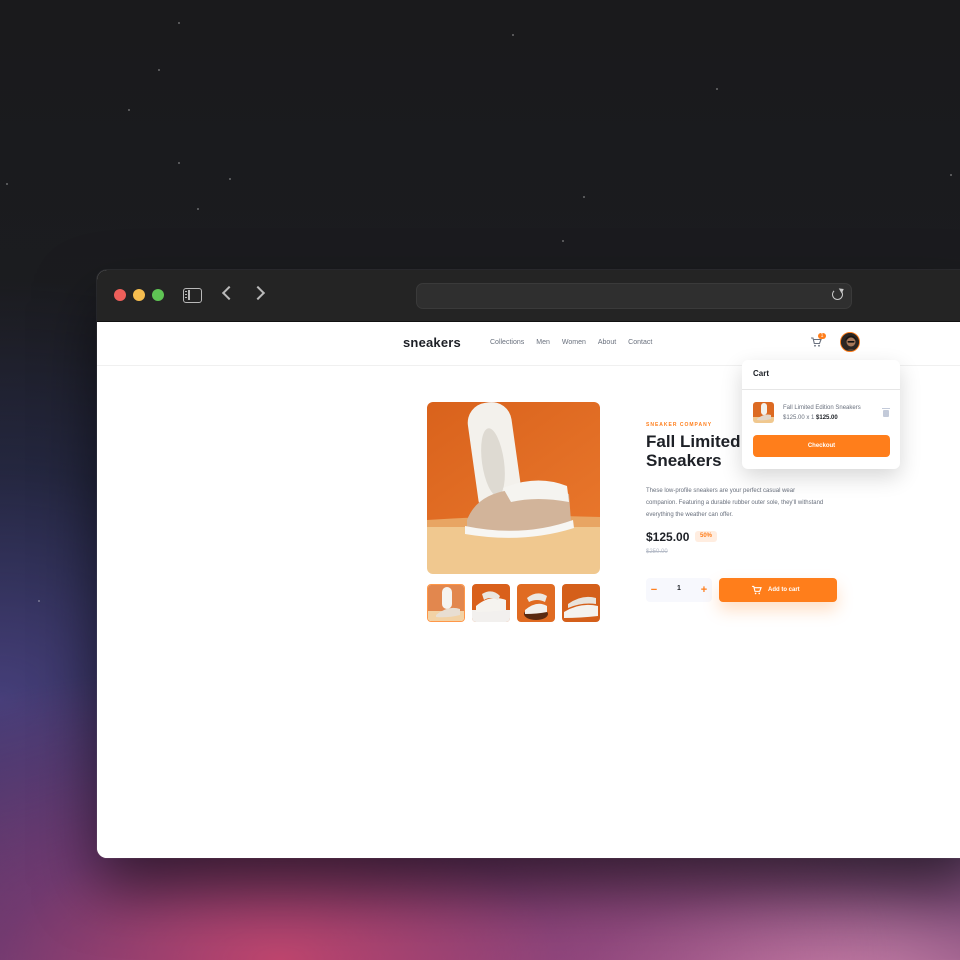 This screenshot has height=960, width=960. Describe the element at coordinates (679, 590) in the screenshot. I see `quantity-stepper: − 1 +` at that location.